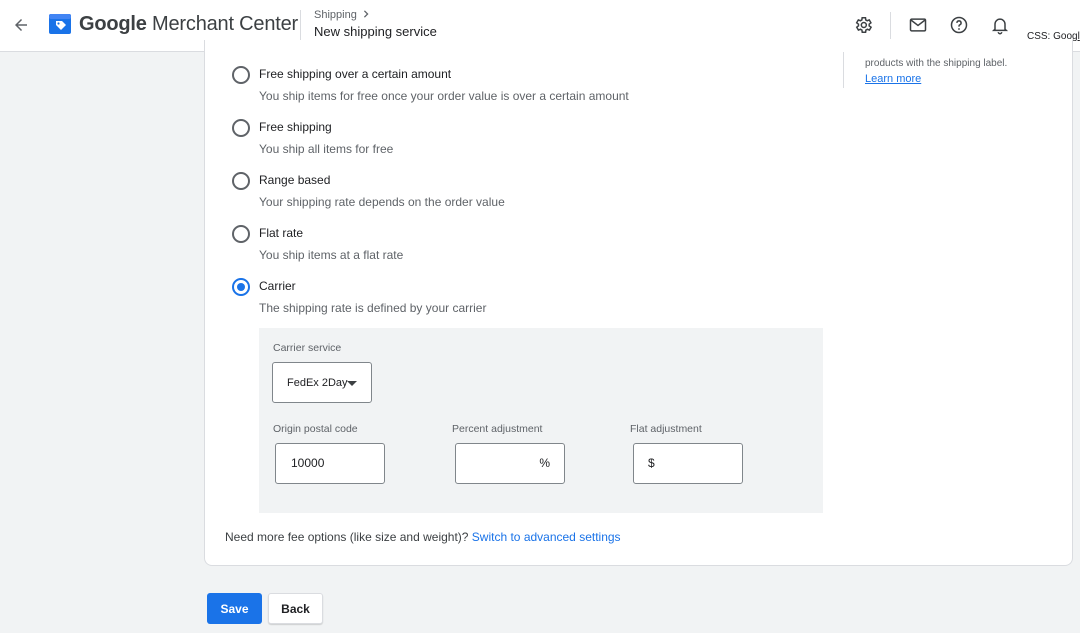 The image size is (1080, 633). What do you see at coordinates (222, 24) in the screenshot?
I see `brand-product: Merchant Center` at bounding box center [222, 24].